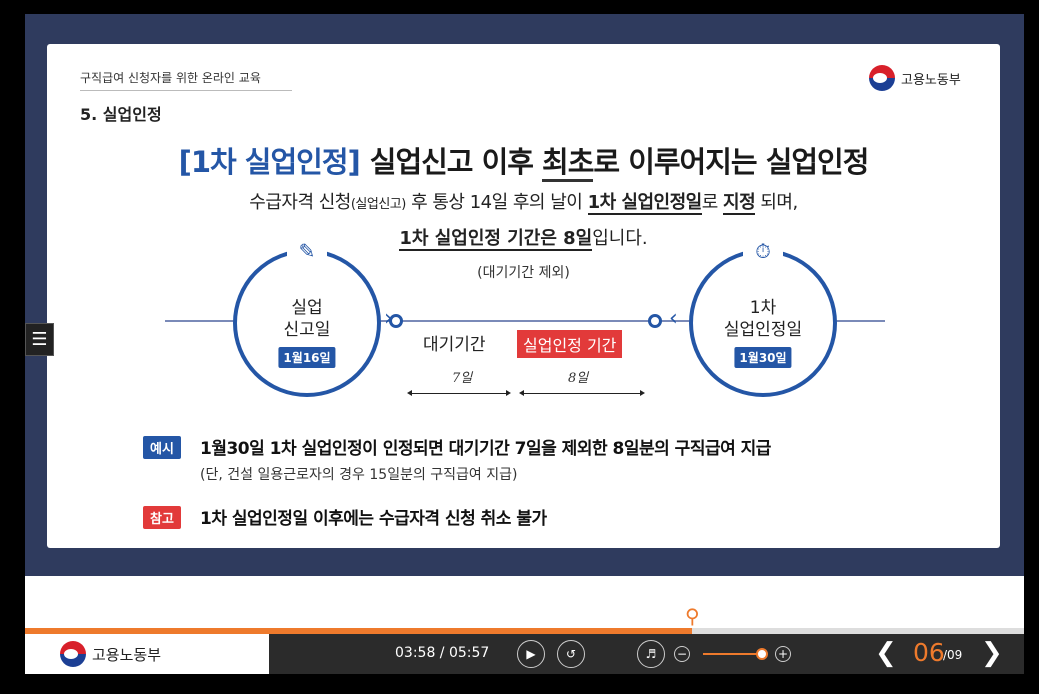 The width and height of the screenshot is (1039, 694). I want to click on description-line-2: 1차 실업인정 기간은 8일입니다., so click(523, 237).